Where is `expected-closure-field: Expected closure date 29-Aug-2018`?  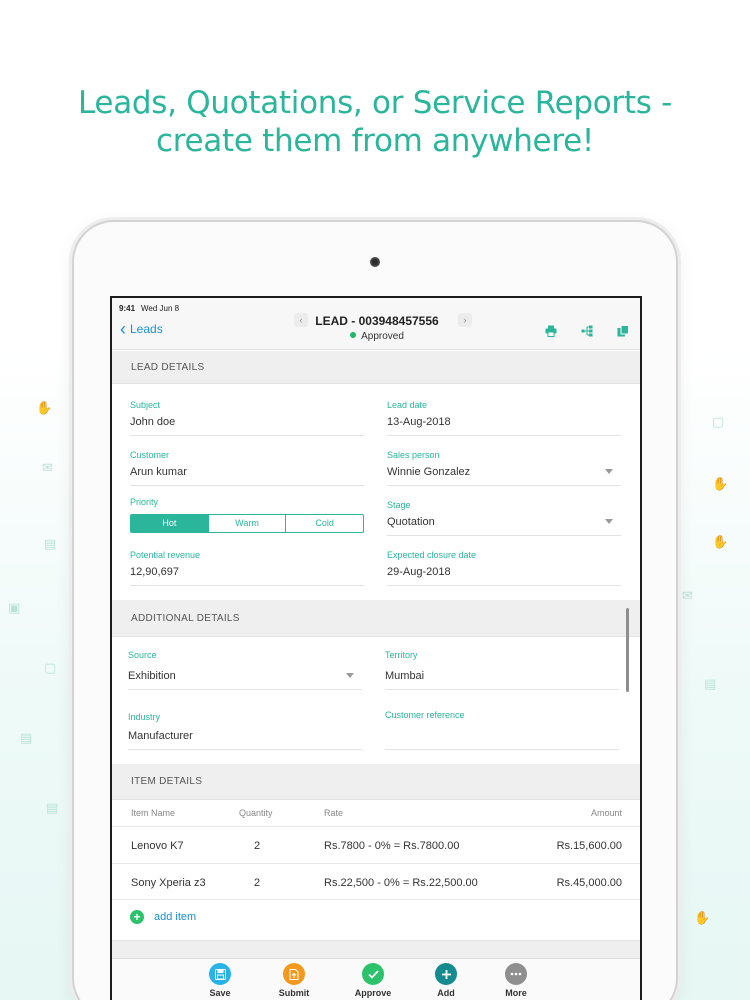
expected-closure-field: Expected closure date 29-Aug-2018 is located at coordinates (504, 568).